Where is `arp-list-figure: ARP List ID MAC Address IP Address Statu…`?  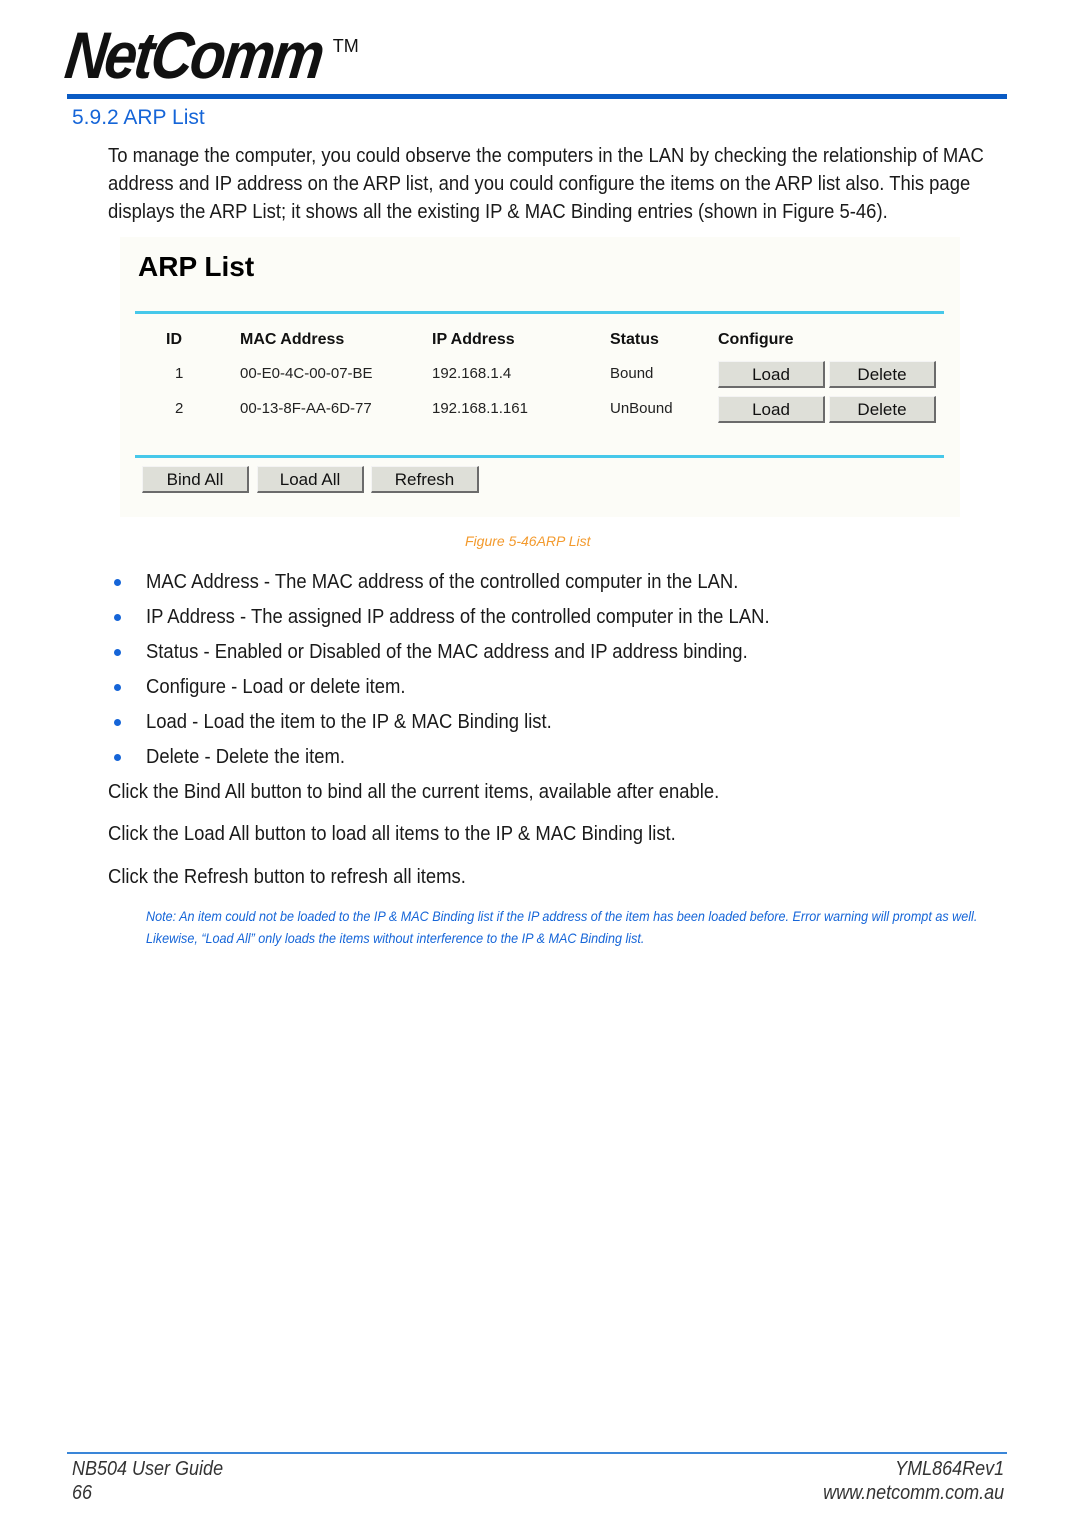
arp-list-figure: ARP List ID MAC Address IP Address Statu… is located at coordinates (540, 377).